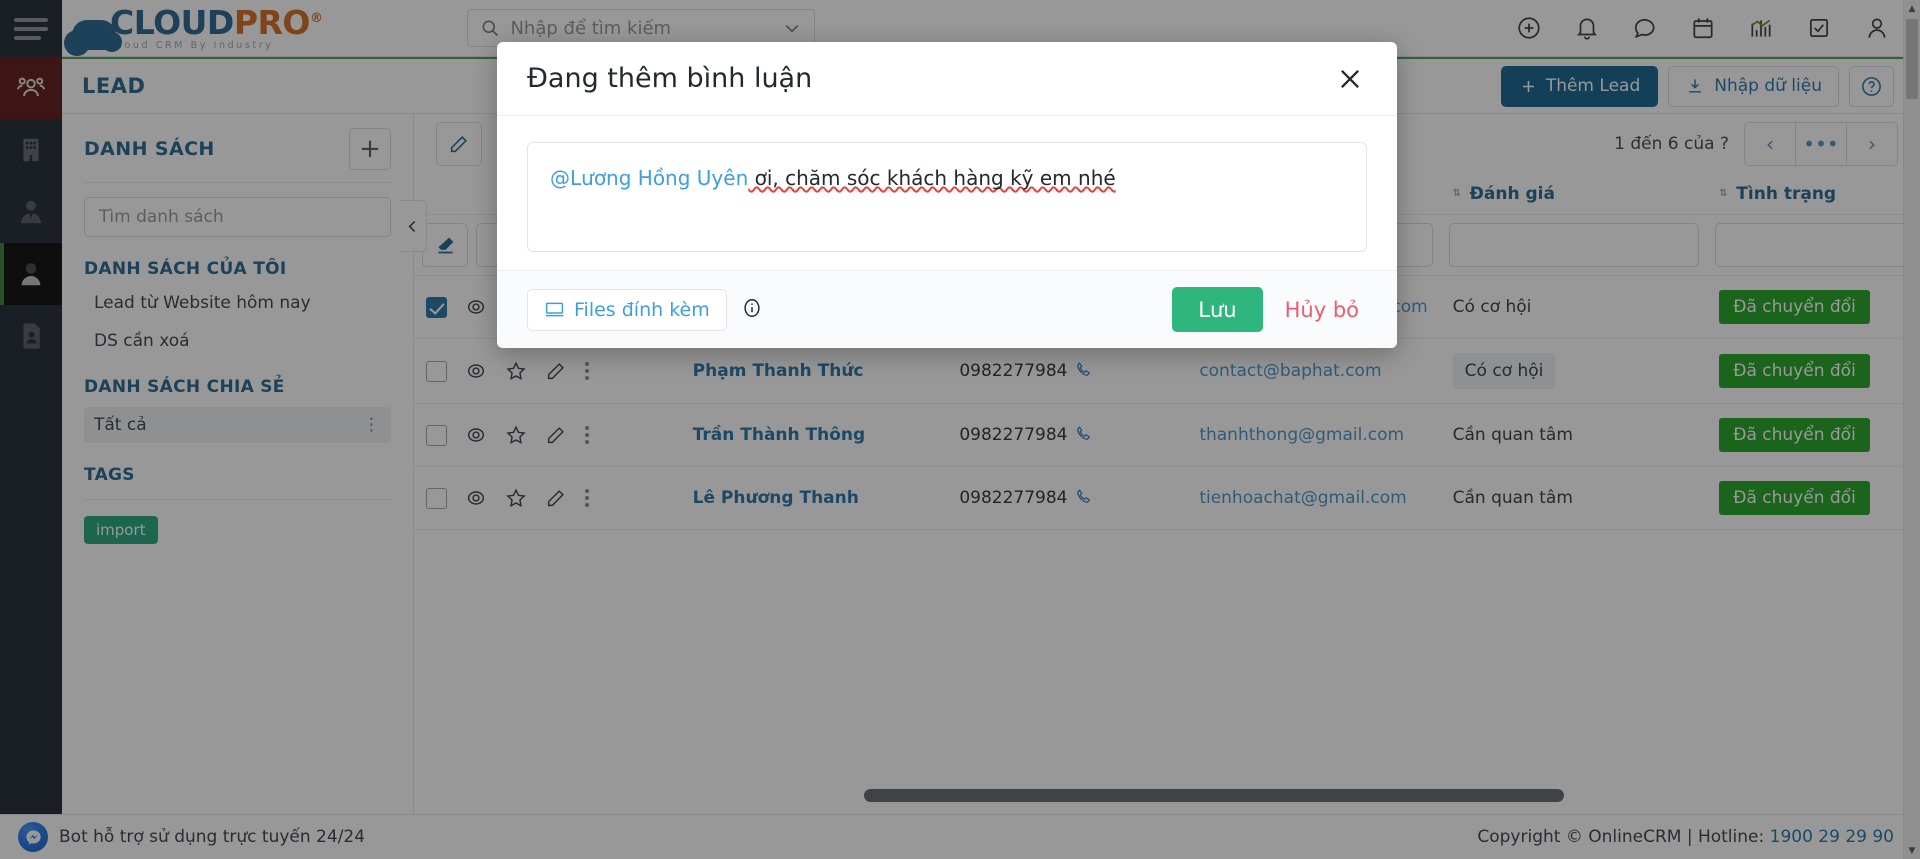 The image size is (1920, 859). Describe the element at coordinates (642, 309) in the screenshot. I see `attach-files-label: Files đính kèm` at that location.